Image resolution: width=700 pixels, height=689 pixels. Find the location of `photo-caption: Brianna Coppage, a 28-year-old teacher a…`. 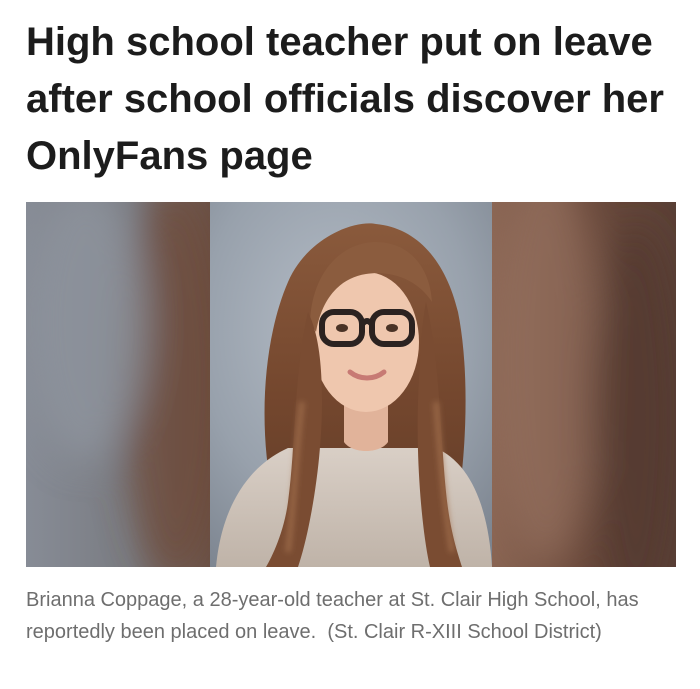

photo-caption: Brianna Coppage, a 28-year-old teacher a… is located at coordinates (332, 616).